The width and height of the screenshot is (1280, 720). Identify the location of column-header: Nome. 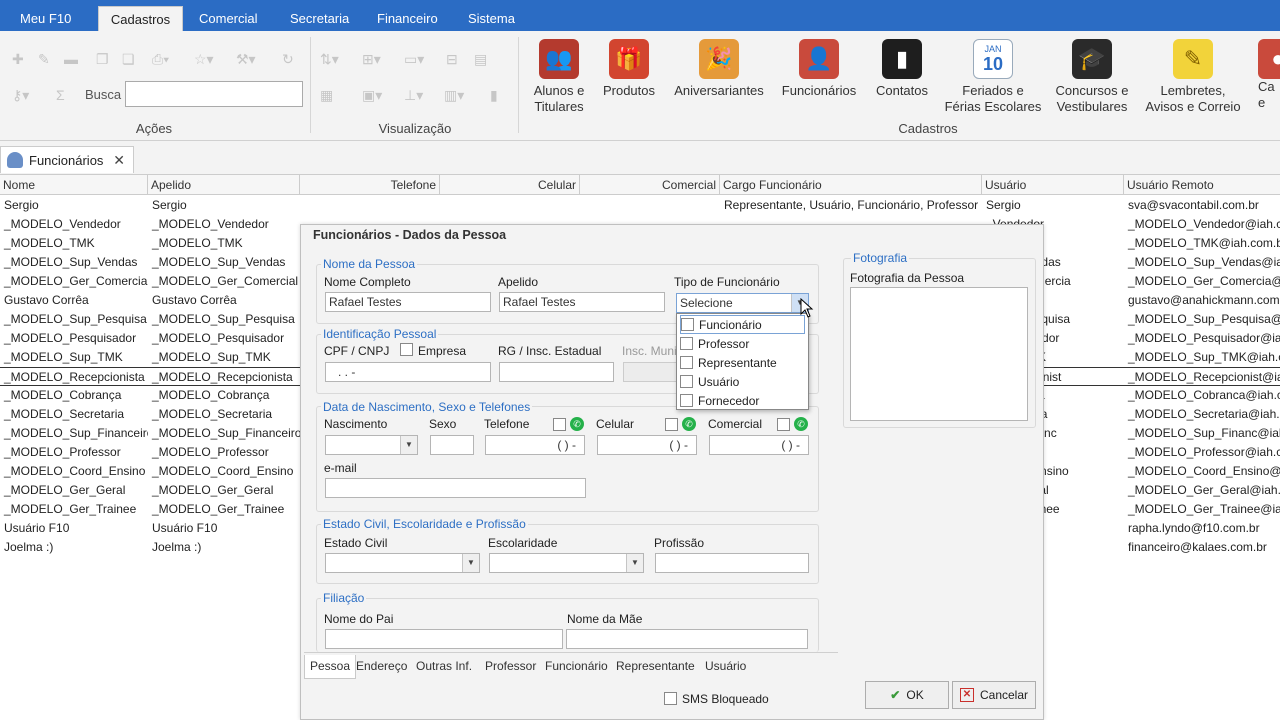
(74, 185).